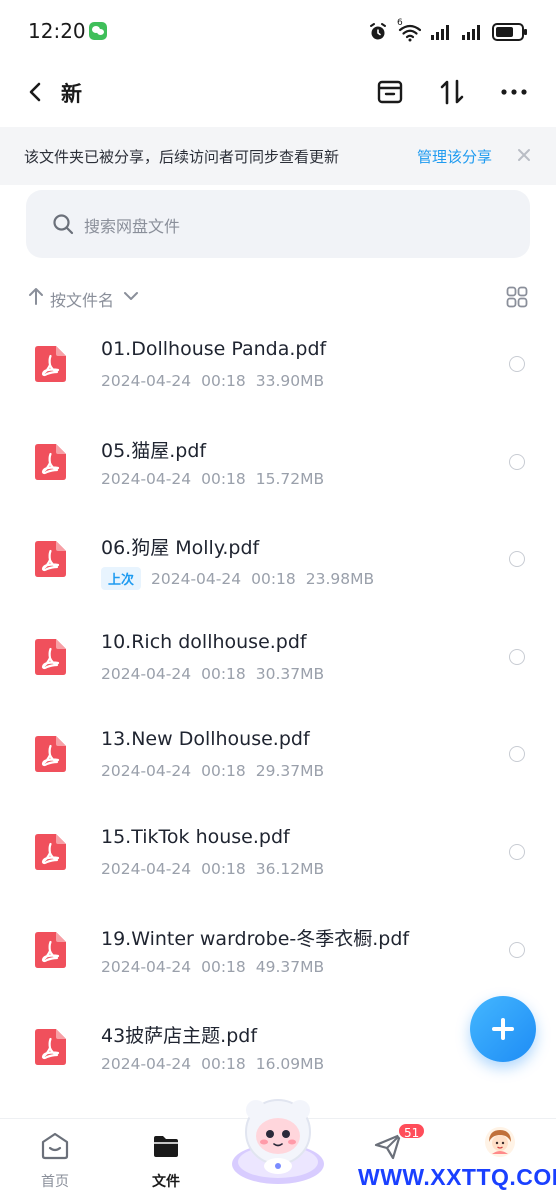 This screenshot has width=556, height=1200. What do you see at coordinates (278, 297) in the screenshot?
I see `sort-row: 按文件名` at bounding box center [278, 297].